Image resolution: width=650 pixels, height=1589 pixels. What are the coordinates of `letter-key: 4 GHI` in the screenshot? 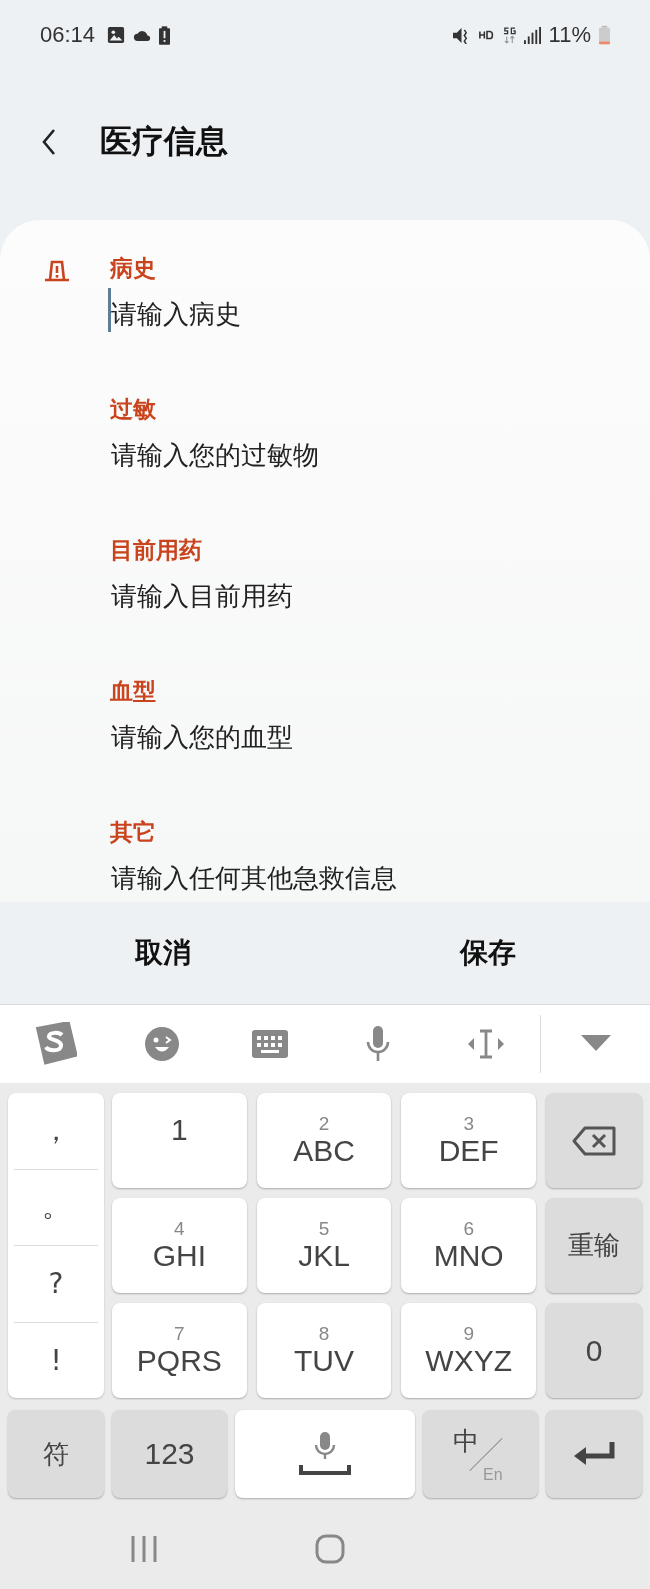 It's located at (179, 1245).